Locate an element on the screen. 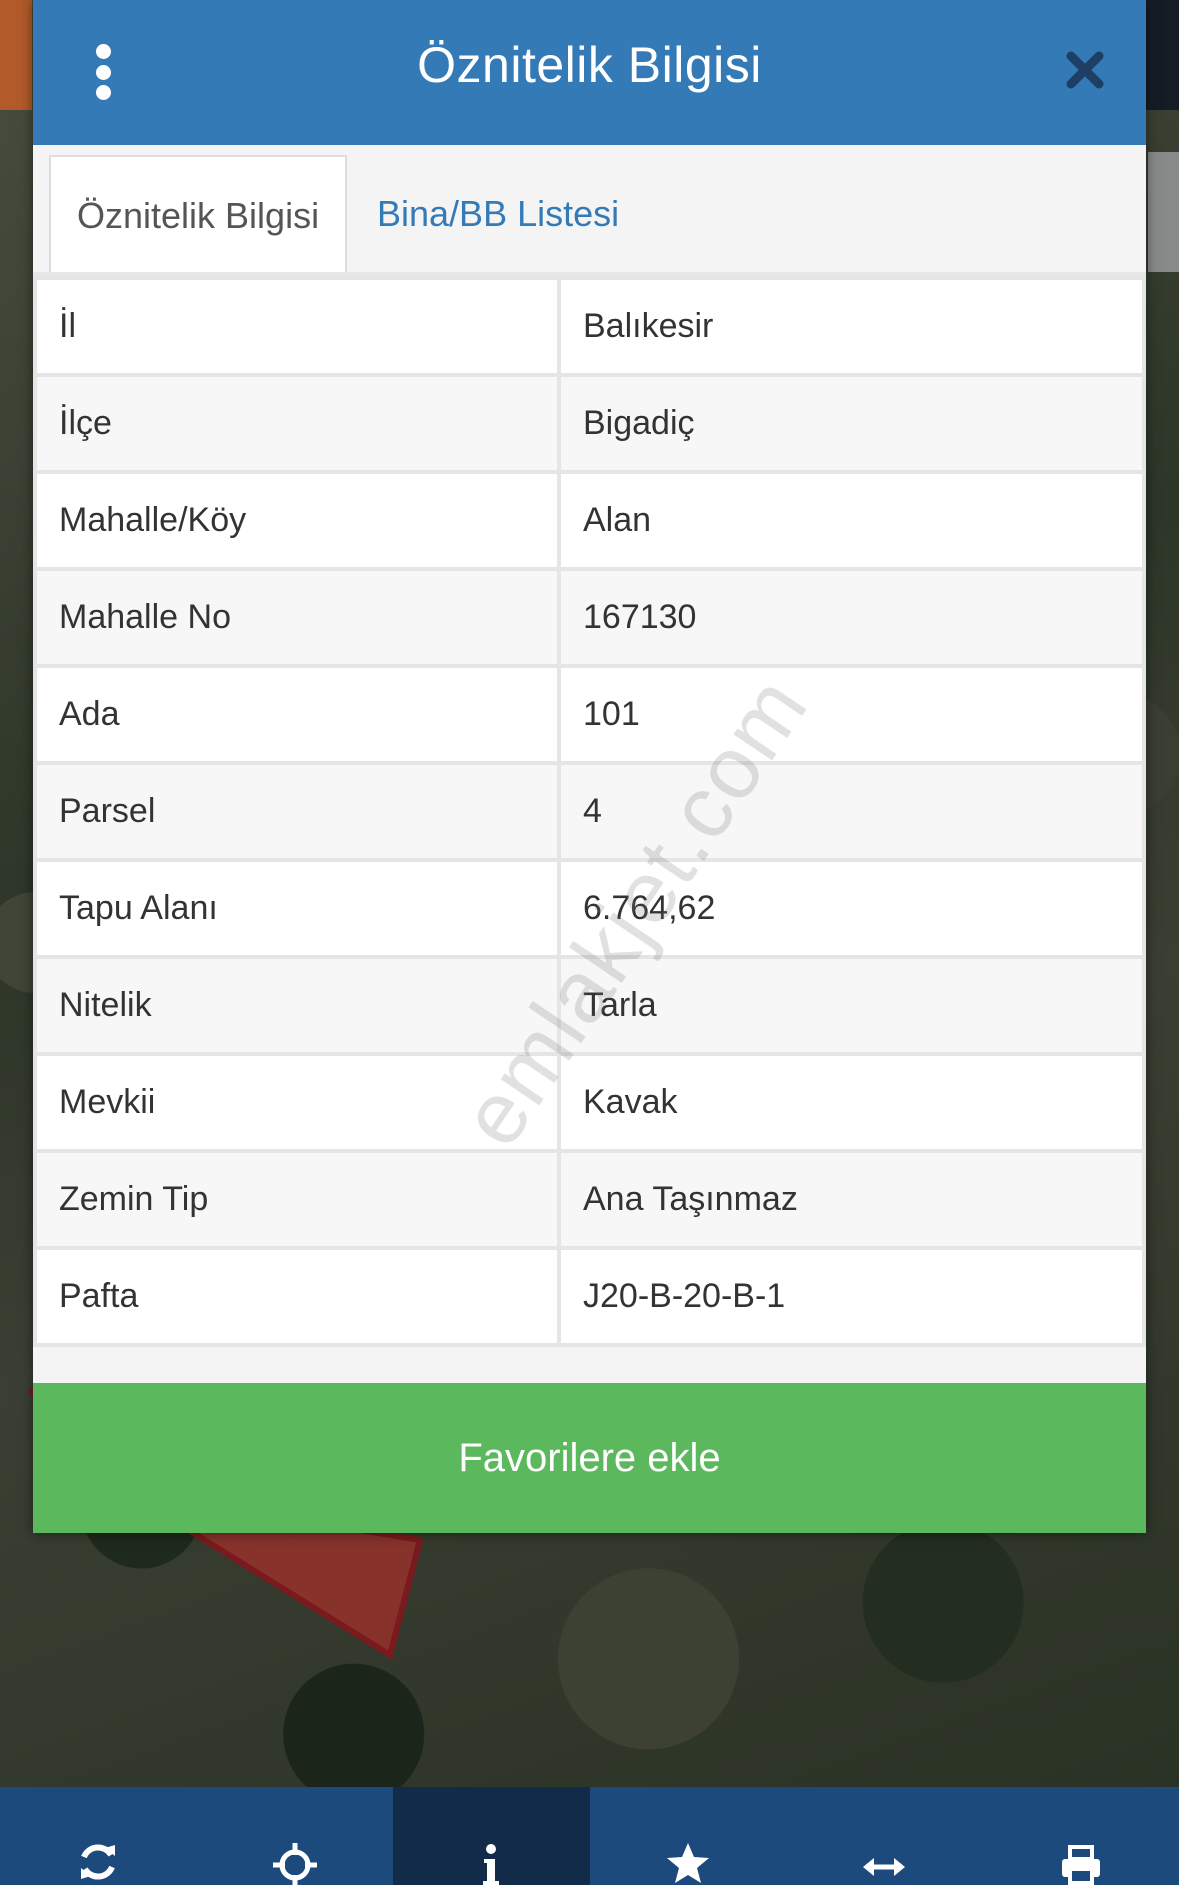 The height and width of the screenshot is (1885, 1179). bottom-toolbar is located at coordinates (589, 1836).